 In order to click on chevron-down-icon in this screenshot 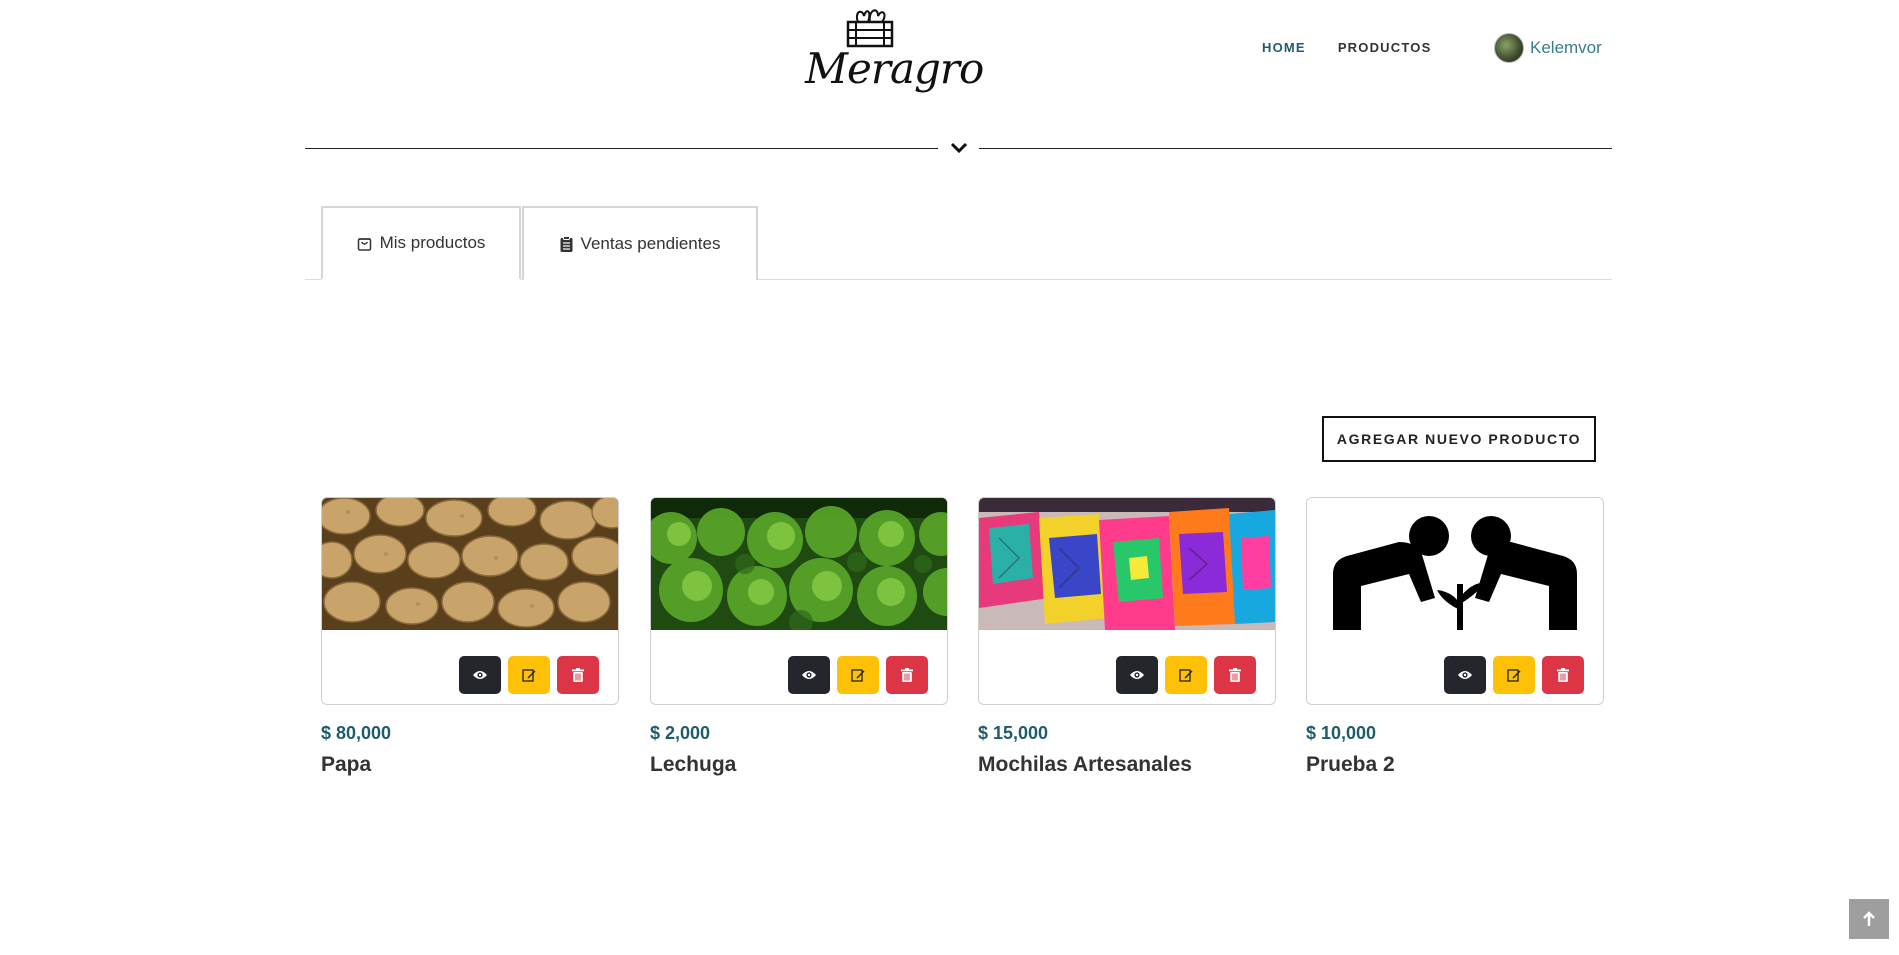, I will do `click(959, 148)`.